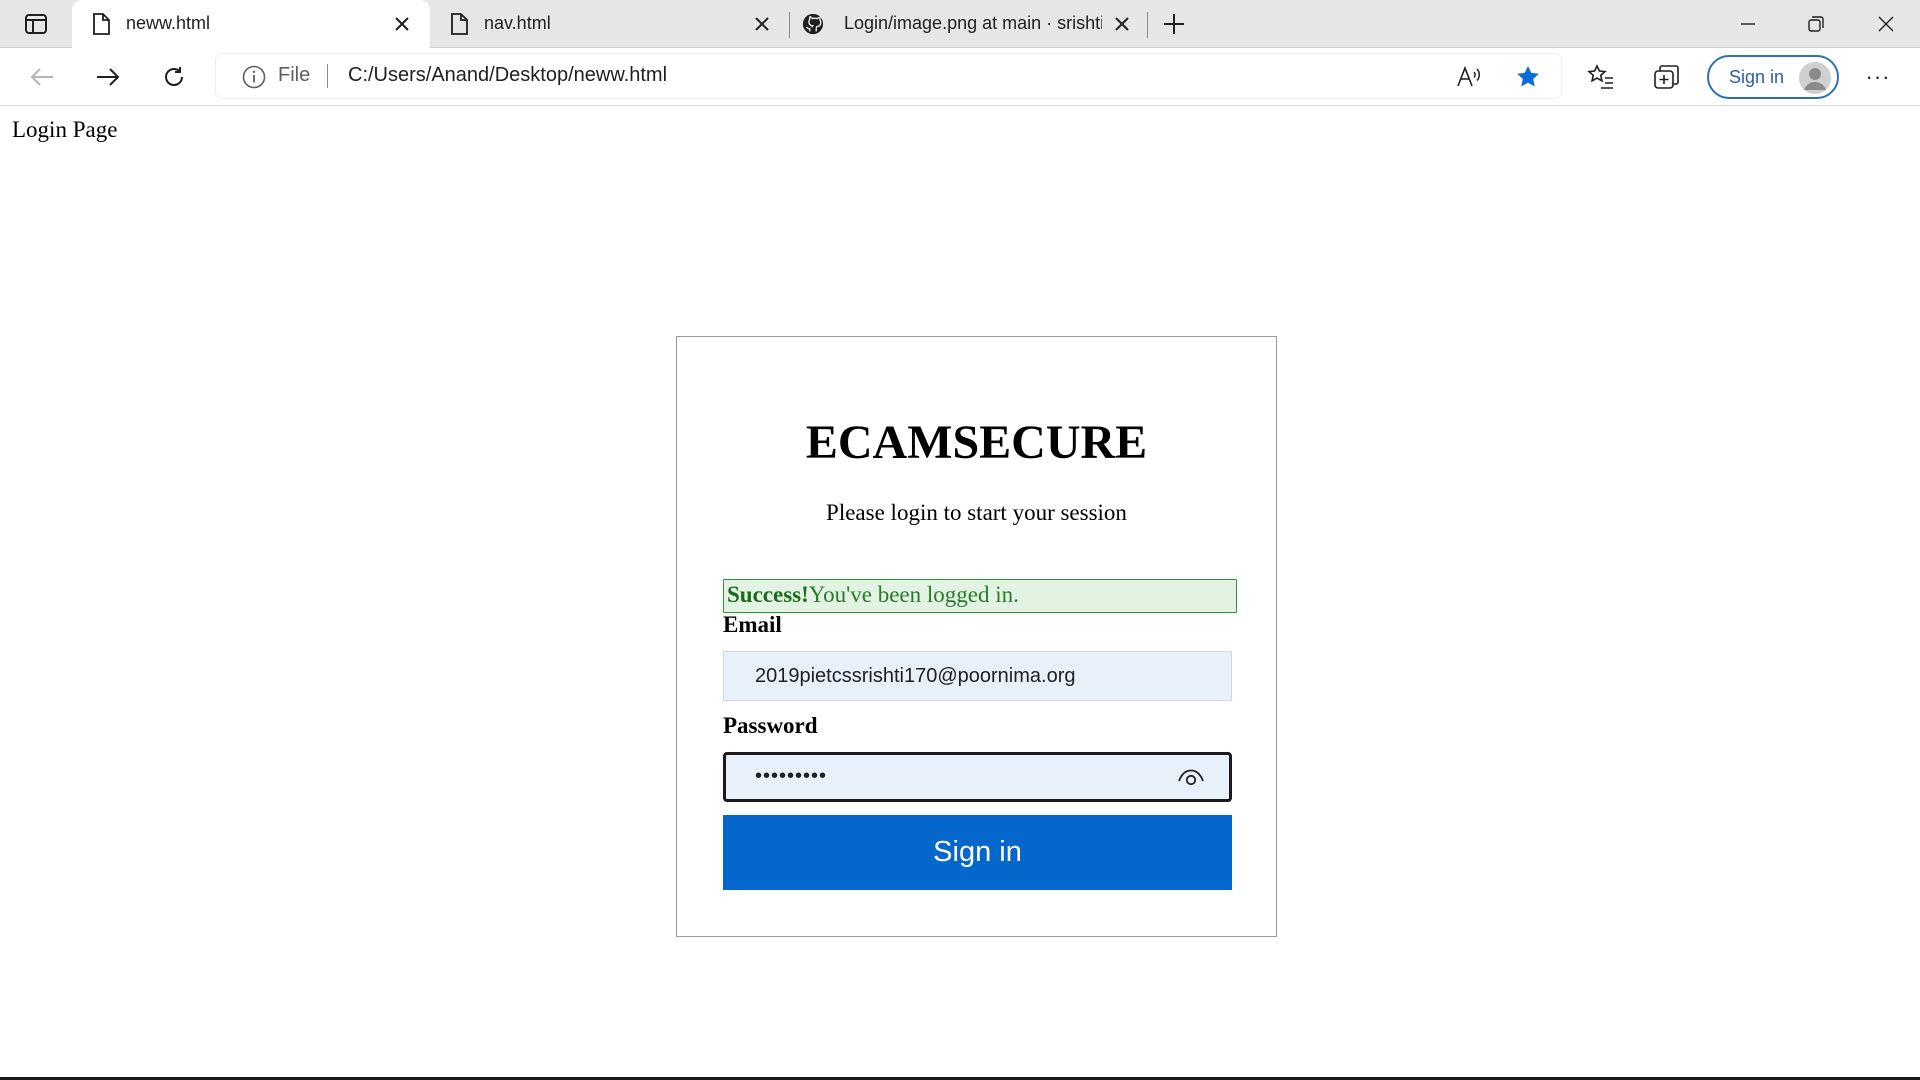 The height and width of the screenshot is (1080, 1920). I want to click on tab-title: Login/image.png at main · srishti, so click(973, 23).